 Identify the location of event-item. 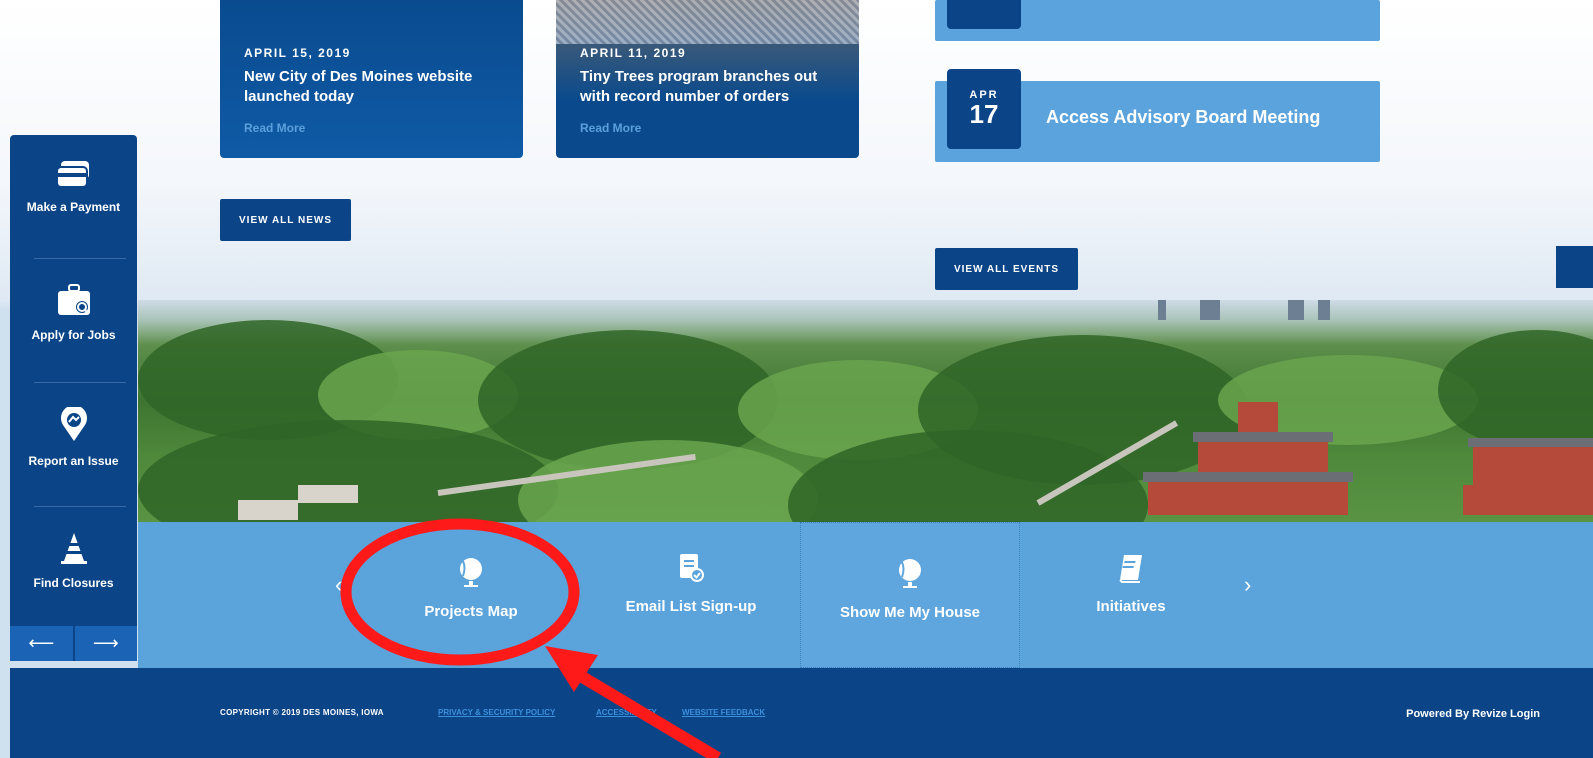
(1157, 20).